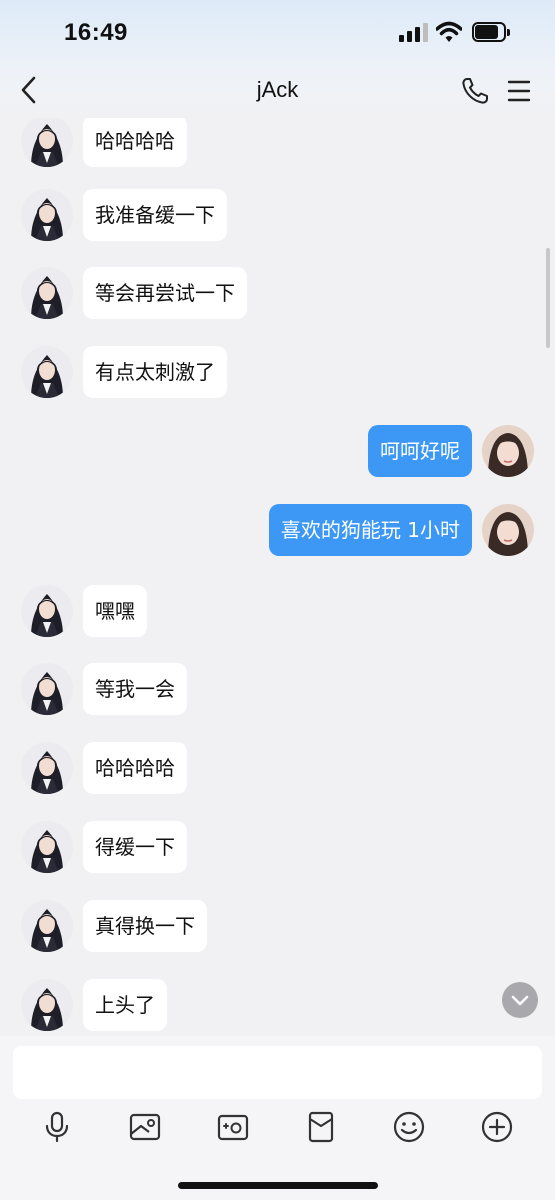 The image size is (555, 1200). What do you see at coordinates (277, 611) in the screenshot?
I see `message-row: 嘿嘿` at bounding box center [277, 611].